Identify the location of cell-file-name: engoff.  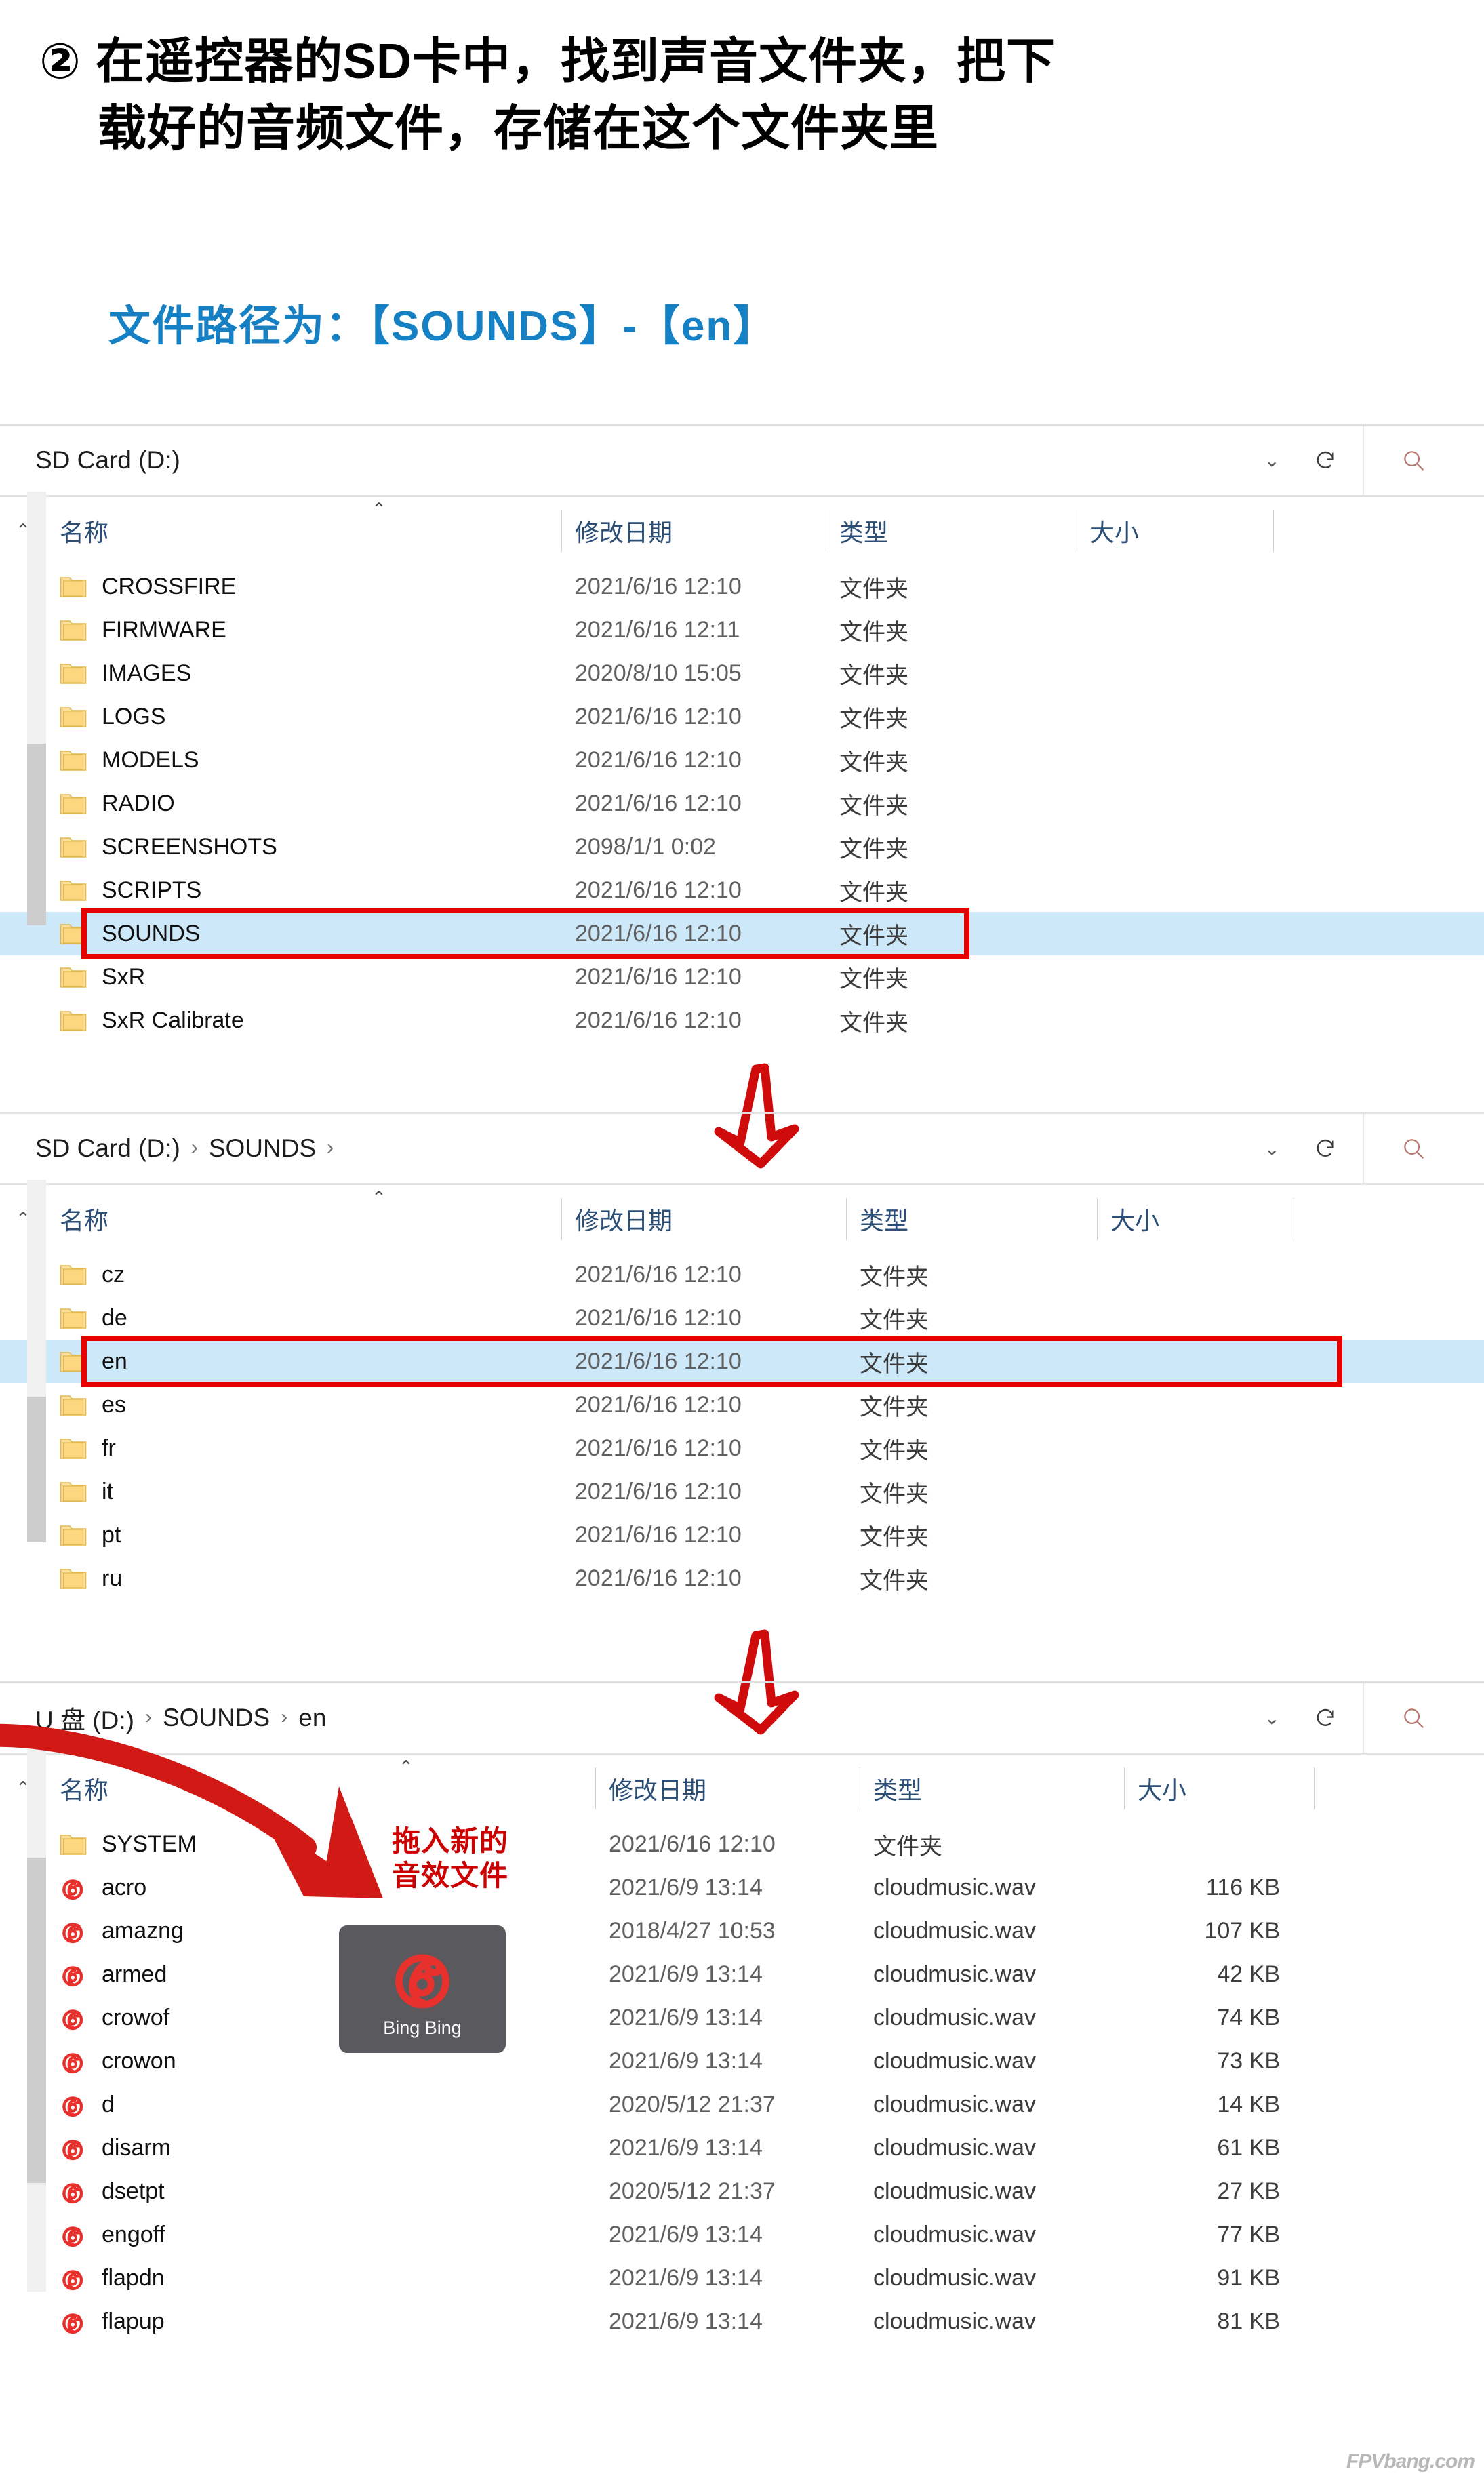
(320, 2234).